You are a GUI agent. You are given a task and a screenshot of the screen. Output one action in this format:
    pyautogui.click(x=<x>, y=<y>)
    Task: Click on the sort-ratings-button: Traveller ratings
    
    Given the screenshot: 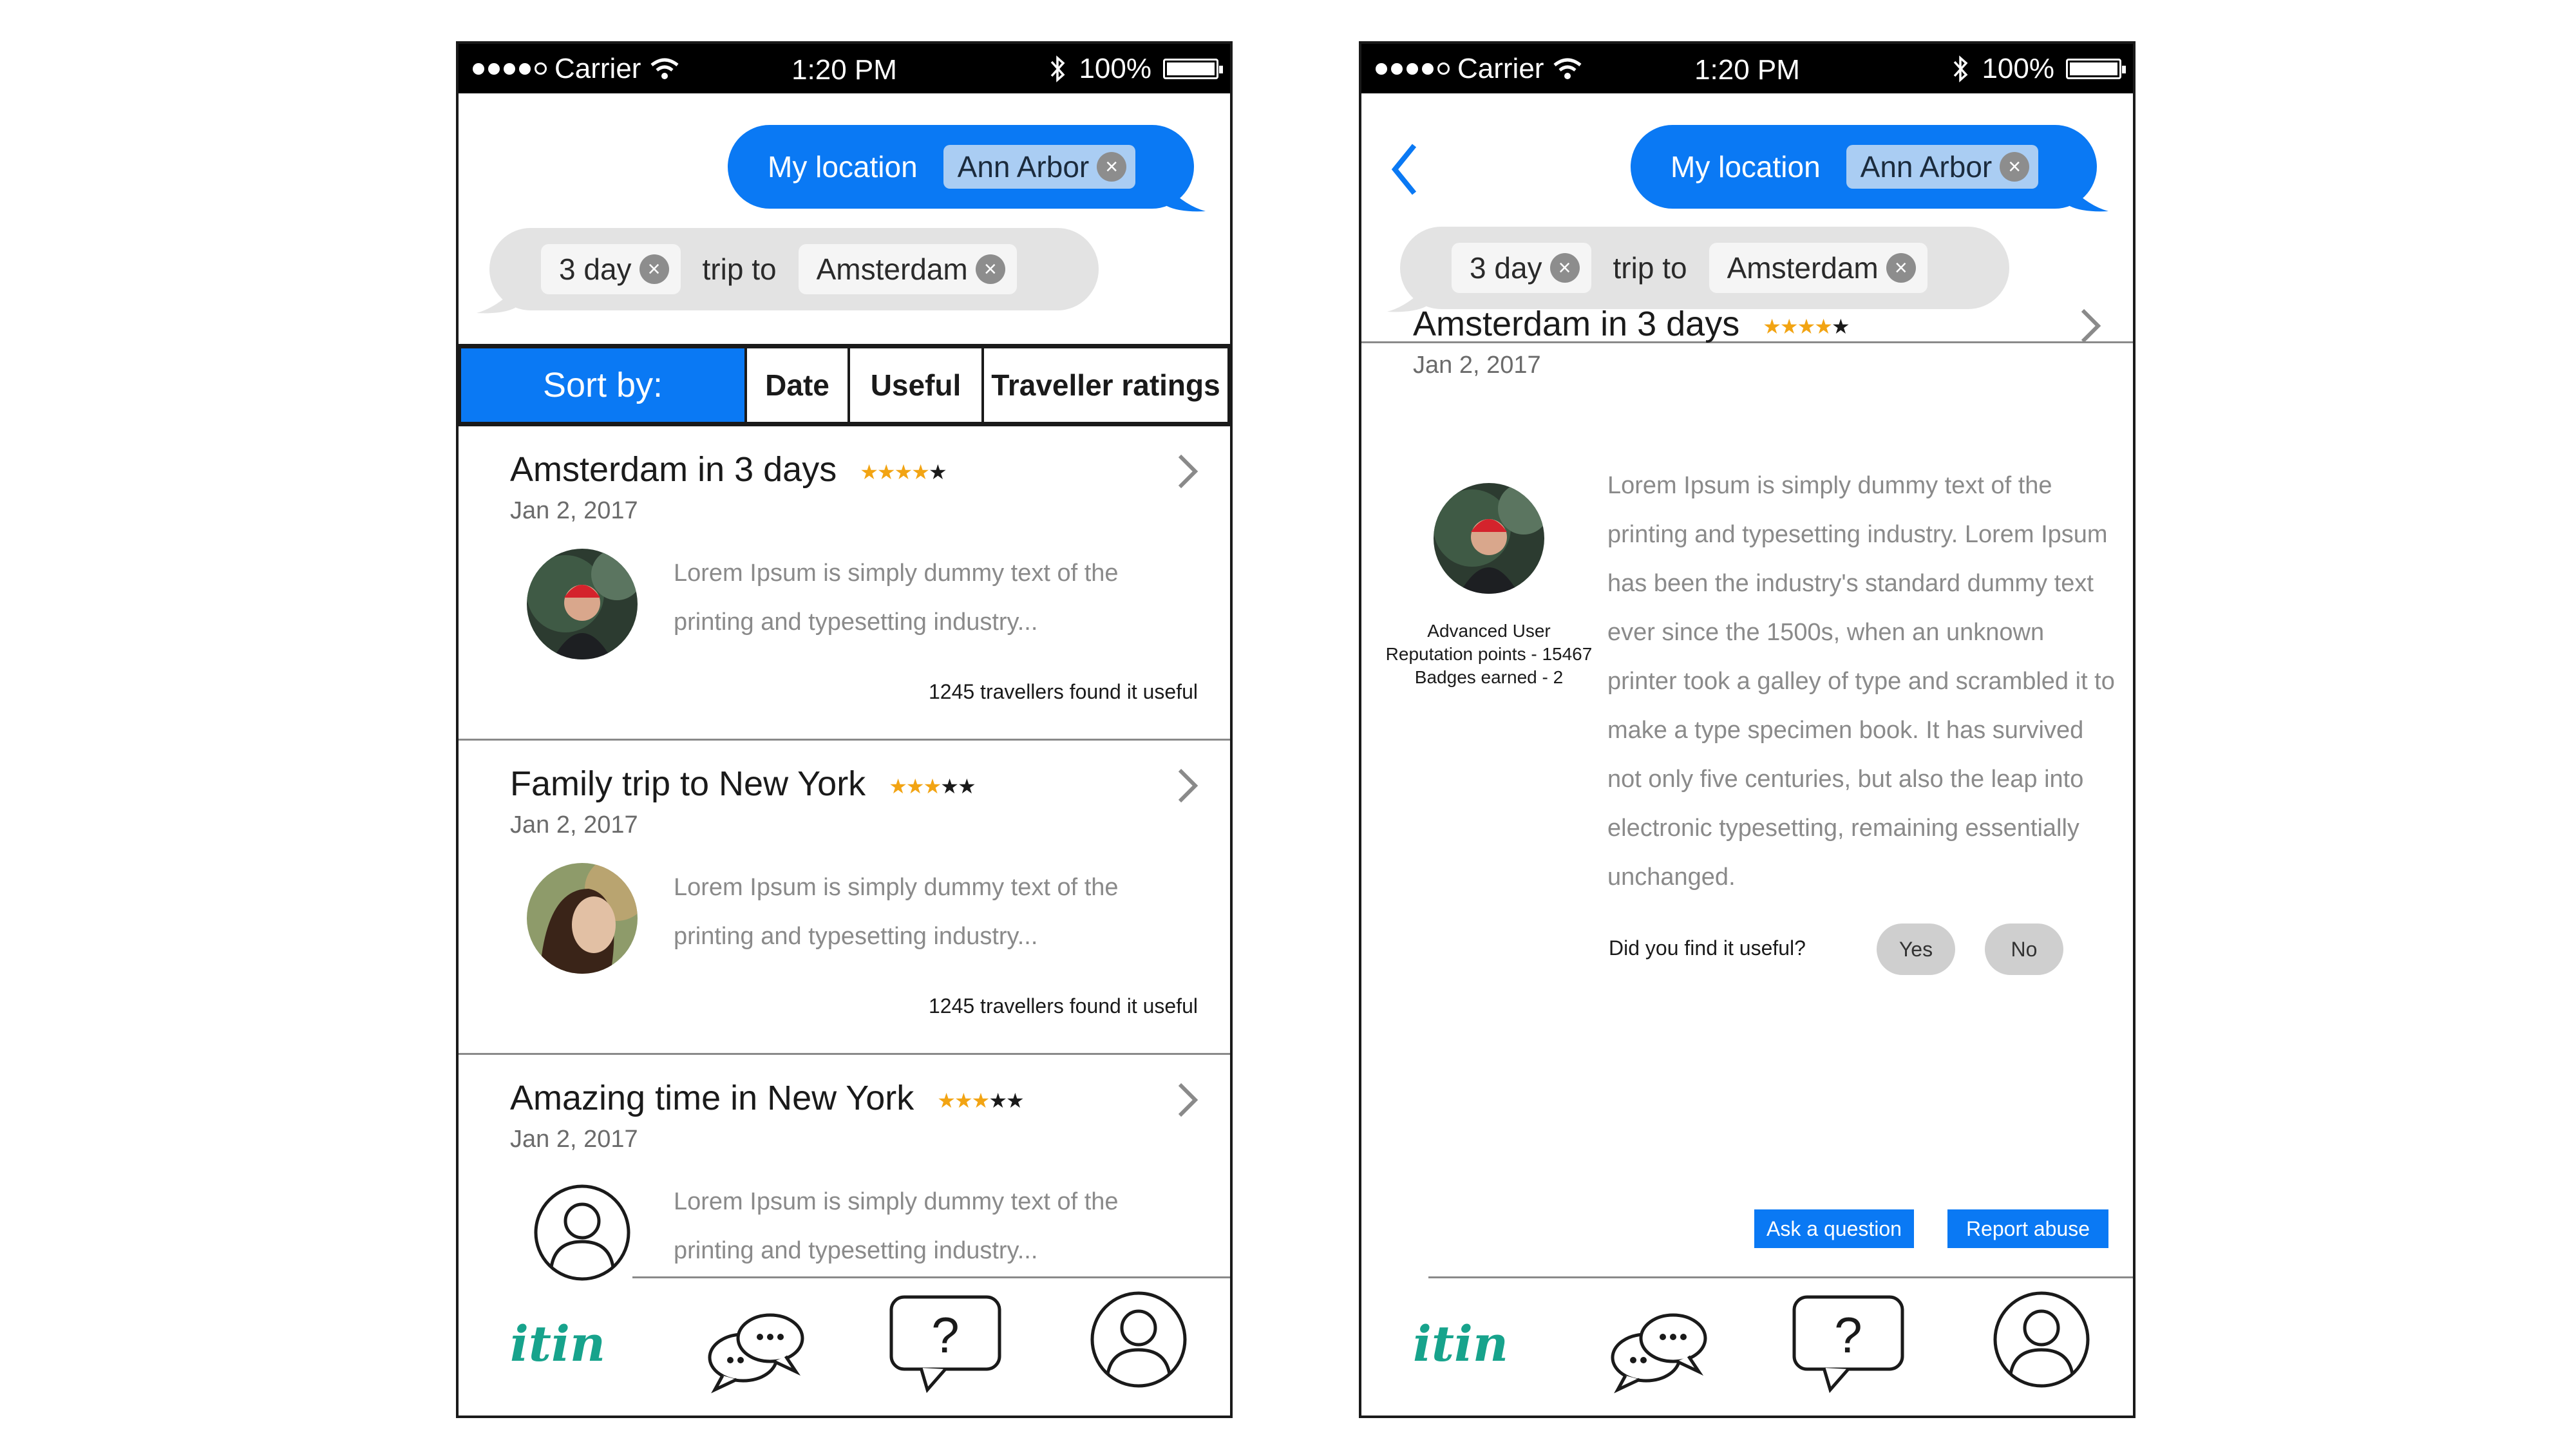 What is the action you would take?
    pyautogui.click(x=1107, y=385)
    